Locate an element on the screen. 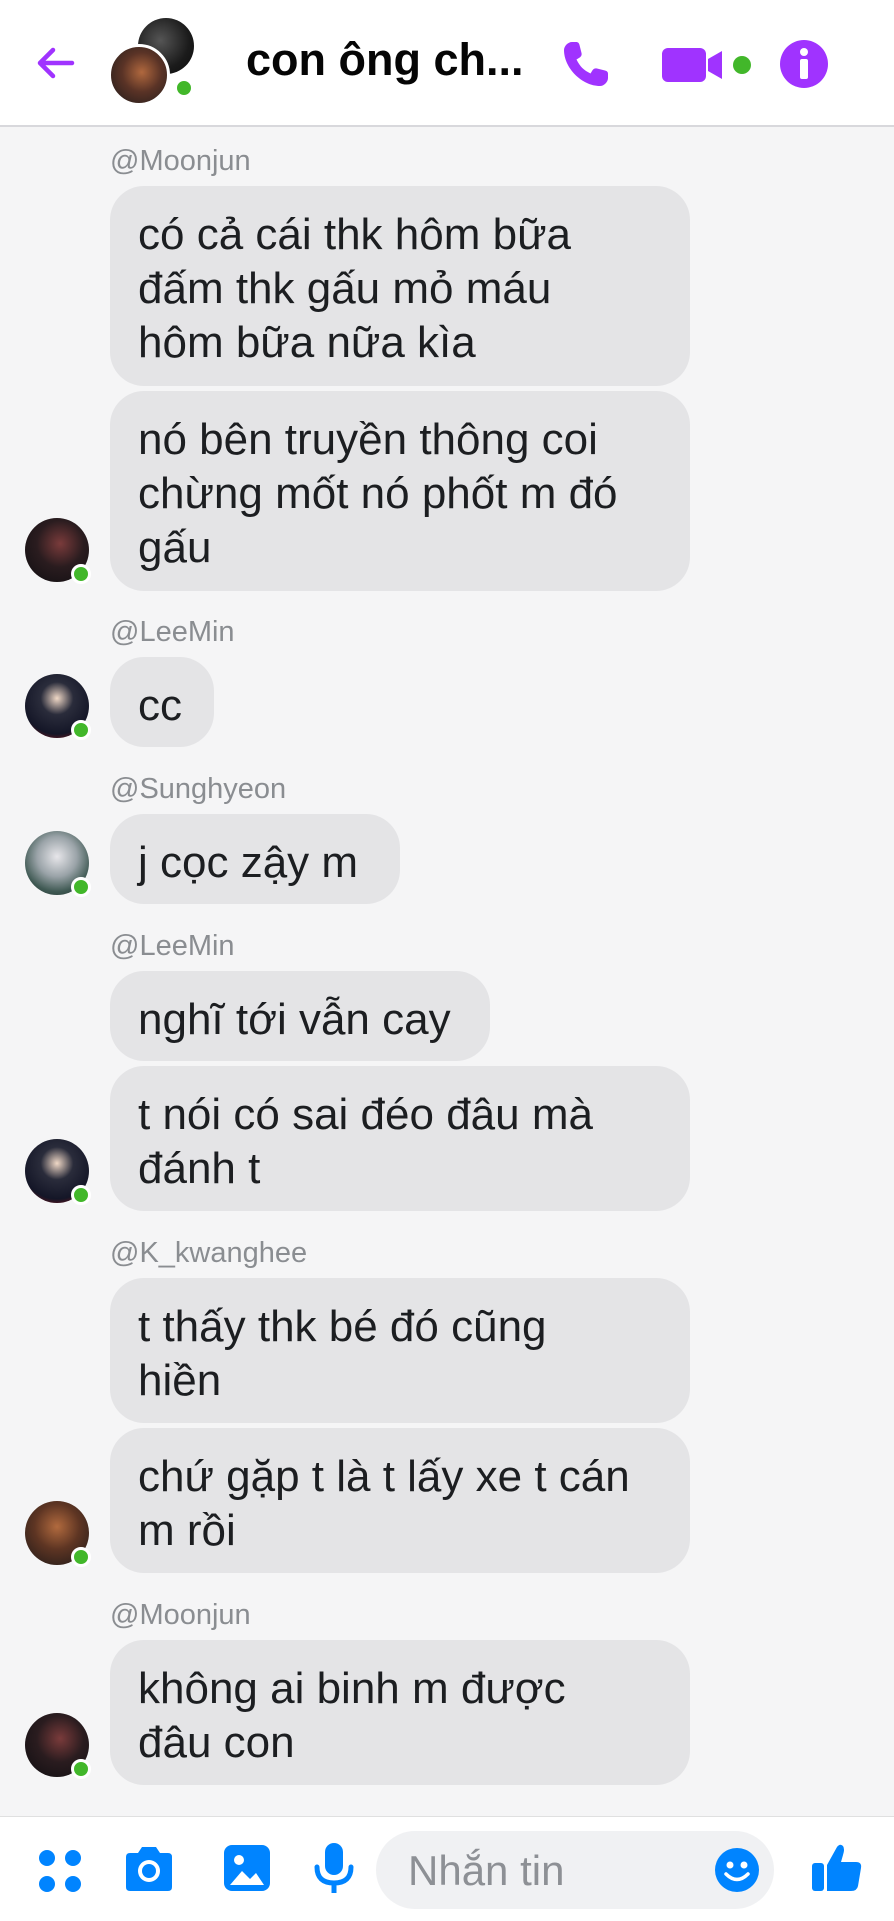  video-camera-icon is located at coordinates (709, 65).